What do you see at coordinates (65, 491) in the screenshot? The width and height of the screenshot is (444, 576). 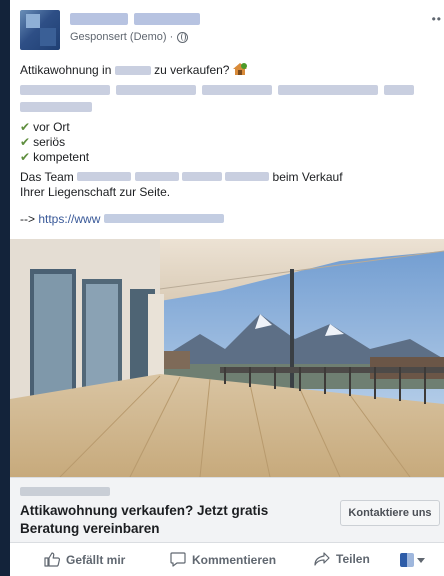 I see `cta-domain-redacted` at bounding box center [65, 491].